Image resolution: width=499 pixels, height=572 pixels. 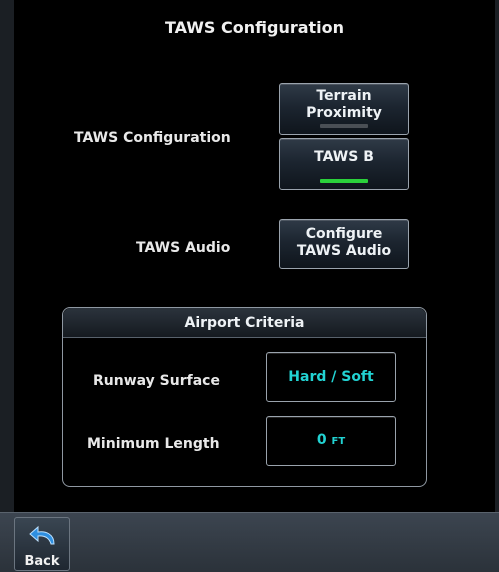 I want to click on terrain-proximity-button: Terrain Proximity, so click(x=344, y=109).